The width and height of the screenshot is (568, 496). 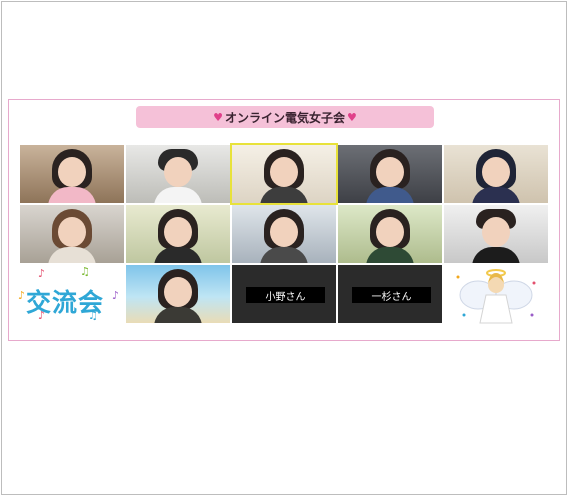 I want to click on participant-name-label: 小野さん, so click(x=285, y=295).